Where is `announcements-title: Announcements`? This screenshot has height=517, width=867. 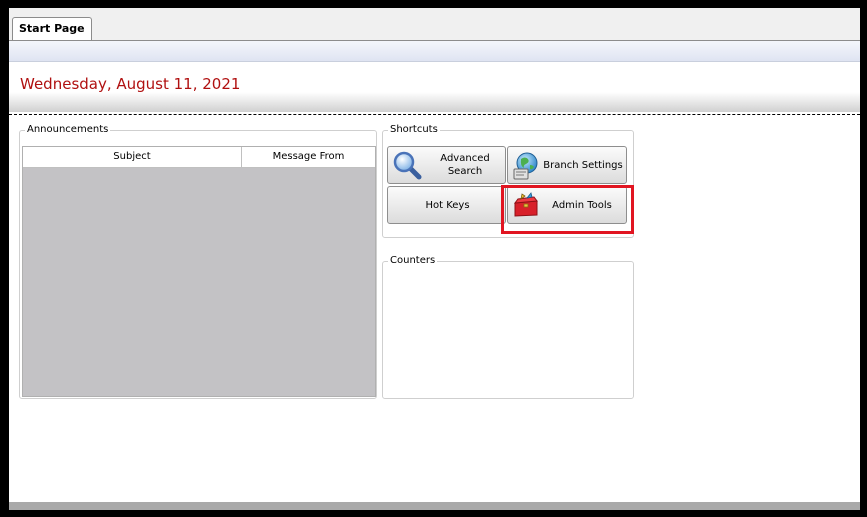 announcements-title: Announcements is located at coordinates (68, 130).